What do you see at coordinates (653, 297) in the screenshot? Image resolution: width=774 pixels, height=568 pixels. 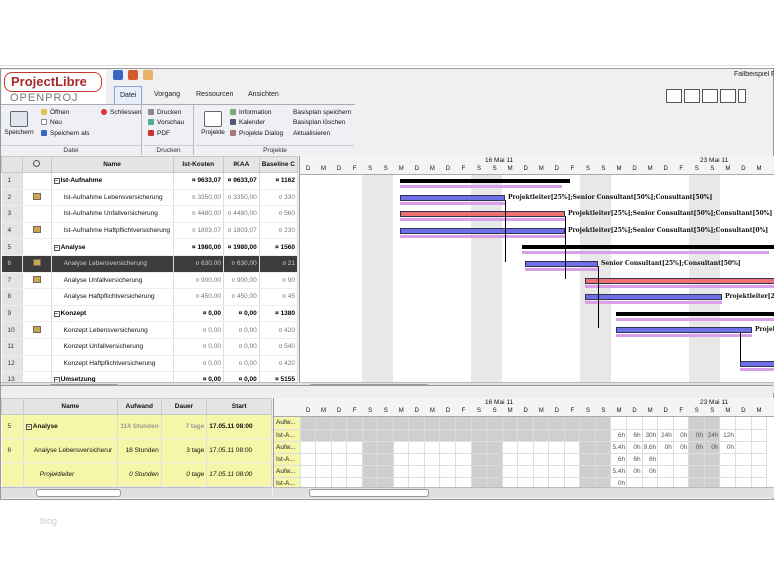 I see `task-bar` at bounding box center [653, 297].